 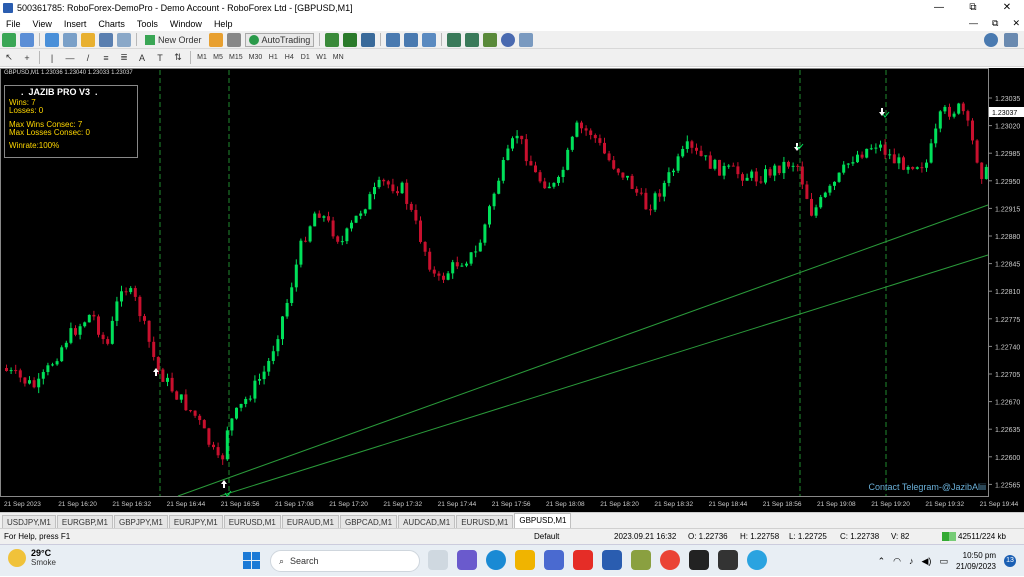 I want to click on timeframe-m5: M5, so click(x=218, y=58).